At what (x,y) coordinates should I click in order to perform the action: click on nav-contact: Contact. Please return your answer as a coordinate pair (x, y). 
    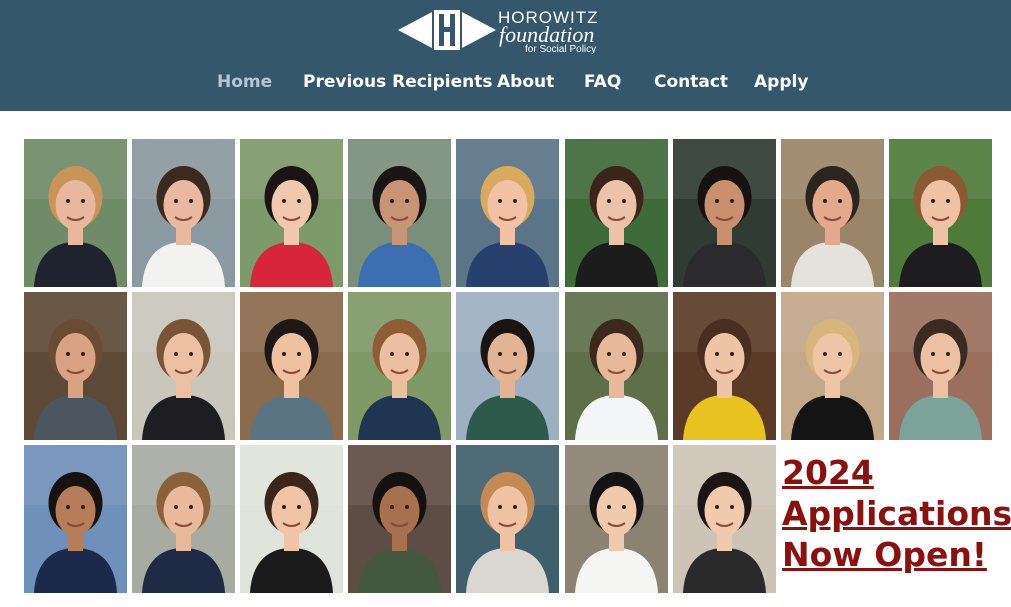
    Looking at the image, I should click on (691, 82).